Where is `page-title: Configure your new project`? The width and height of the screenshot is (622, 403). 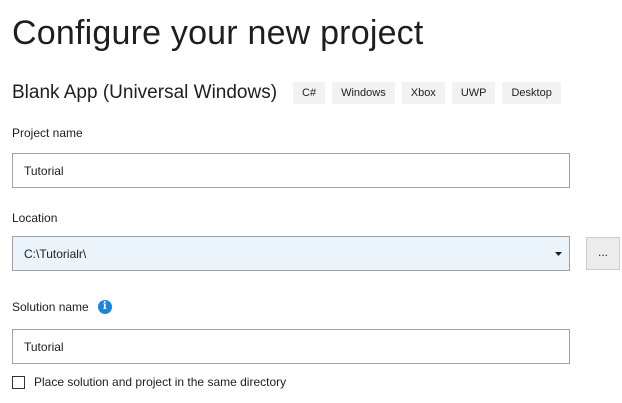
page-title: Configure your new project is located at coordinates (218, 33).